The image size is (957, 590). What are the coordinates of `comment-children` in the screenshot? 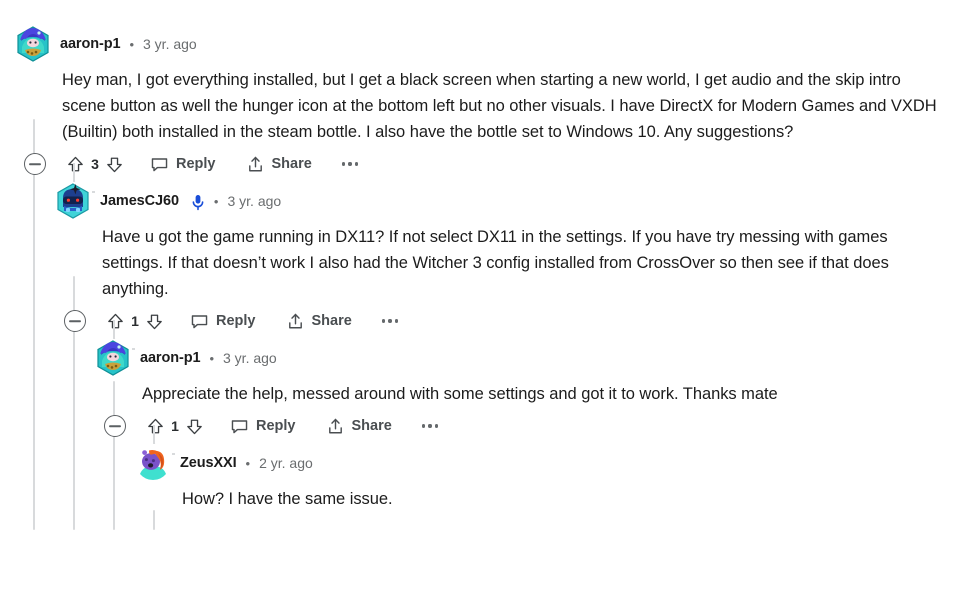 It's located at (545, 520).